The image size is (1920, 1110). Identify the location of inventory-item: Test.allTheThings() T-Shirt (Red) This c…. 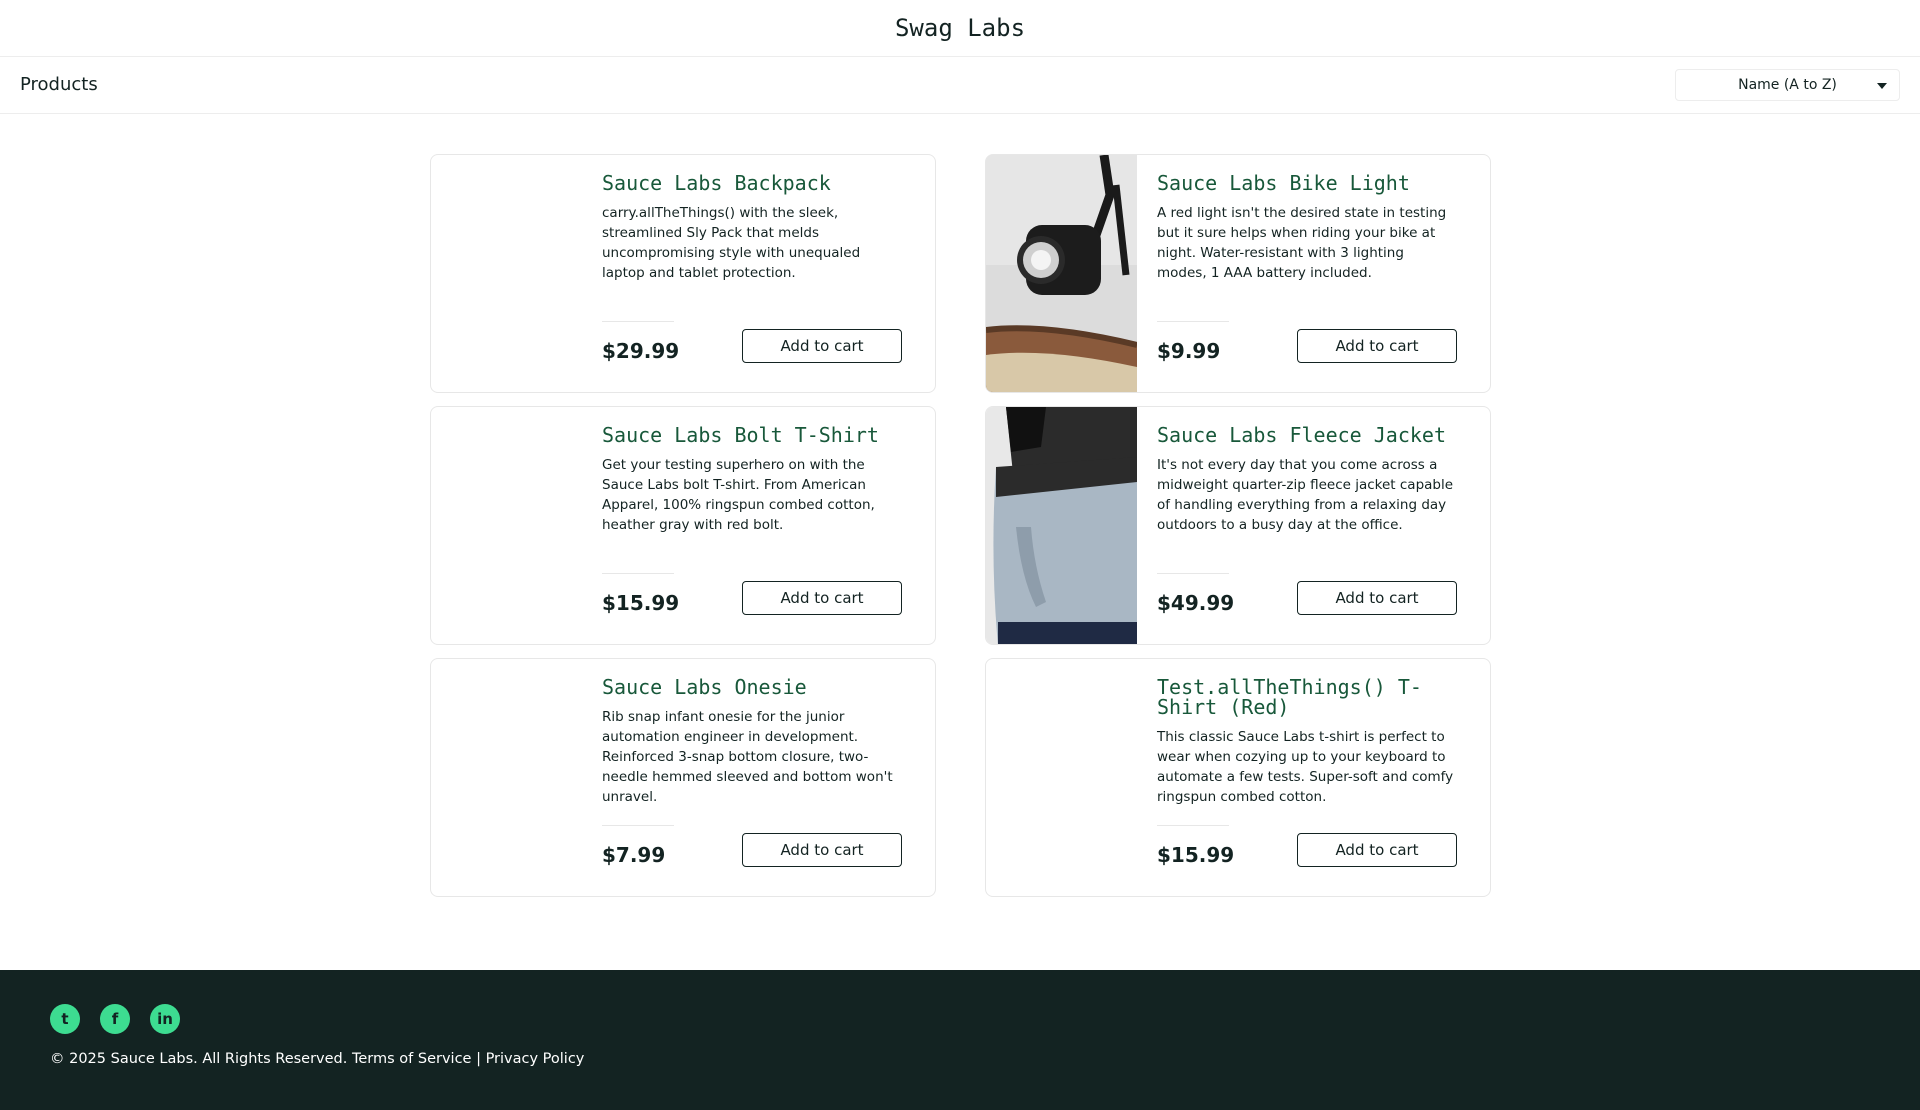
(1238, 777).